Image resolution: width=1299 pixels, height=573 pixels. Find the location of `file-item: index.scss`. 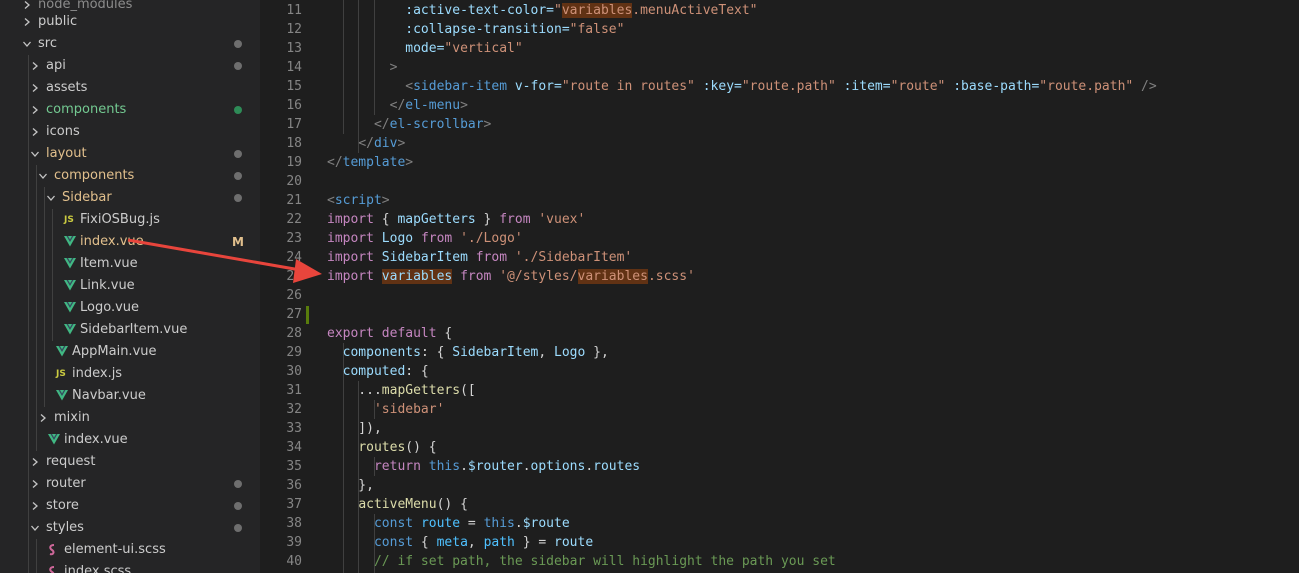

file-item: index.scss is located at coordinates (130, 567).